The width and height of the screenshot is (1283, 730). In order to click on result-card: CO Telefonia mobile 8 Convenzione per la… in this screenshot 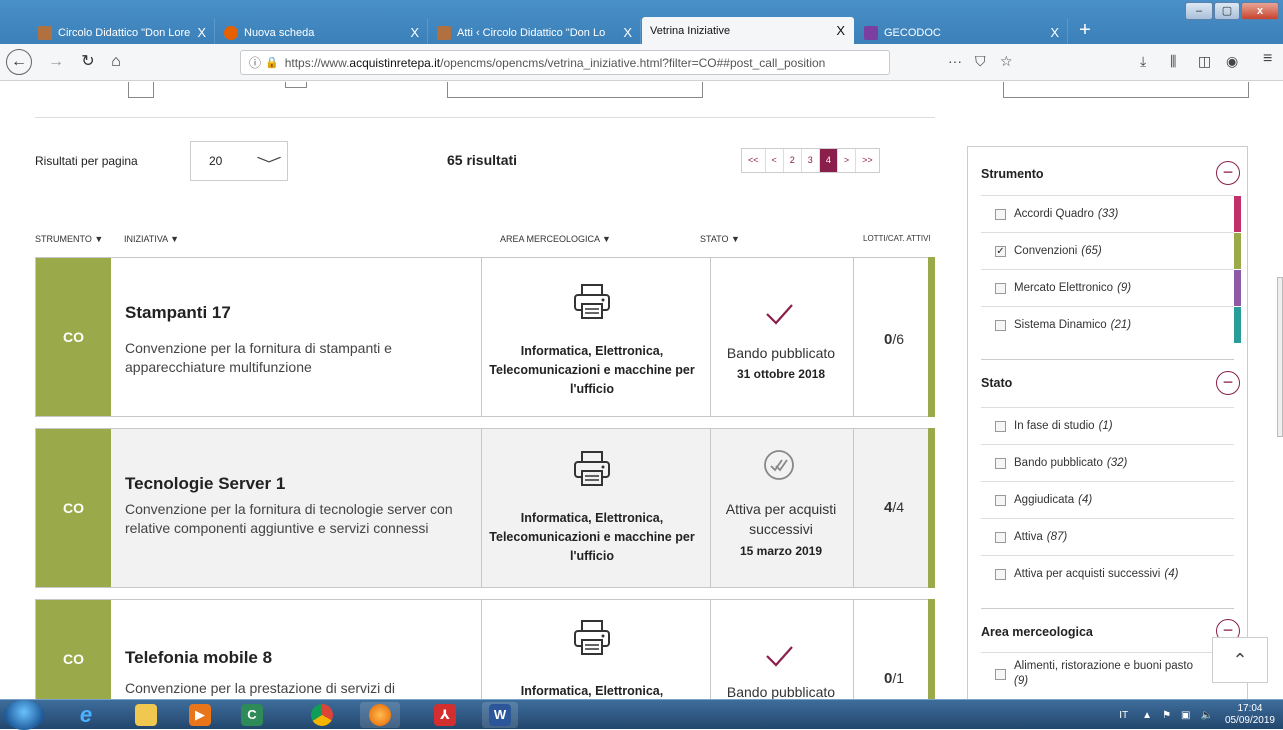, I will do `click(485, 649)`.